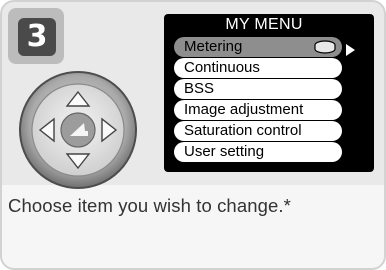 This screenshot has width=386, height=270. I want to click on menu-item-label: User setting, so click(224, 151).